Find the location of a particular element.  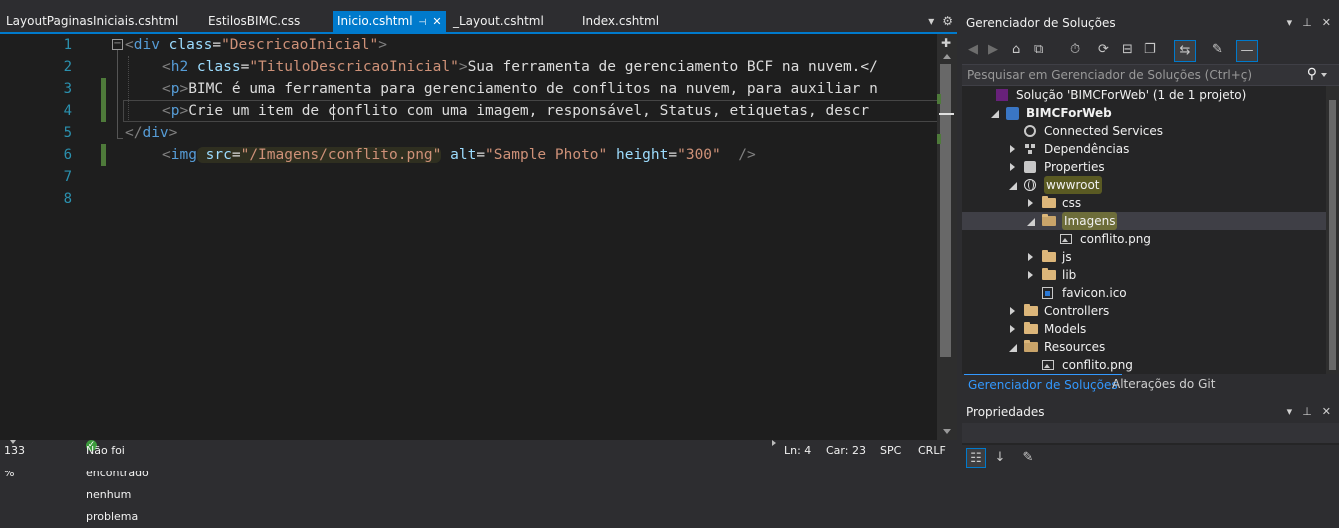

switch-views-icon: ⧉ is located at coordinates (1038, 50).